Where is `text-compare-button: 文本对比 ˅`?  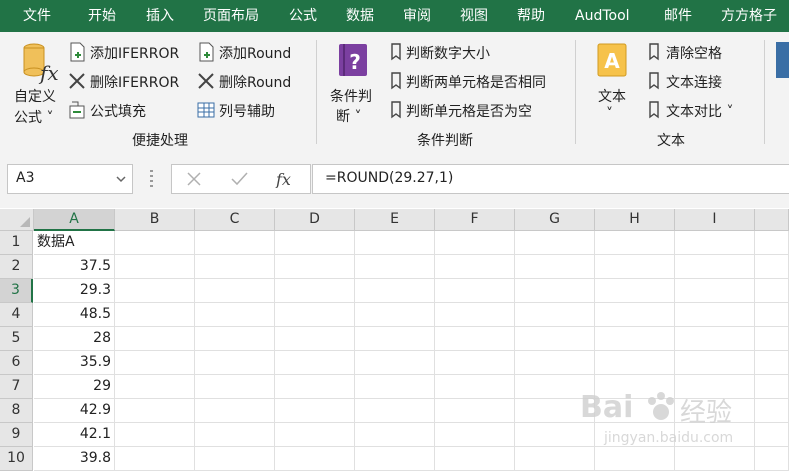
text-compare-button: 文本对比 ˅ is located at coordinates (702, 111).